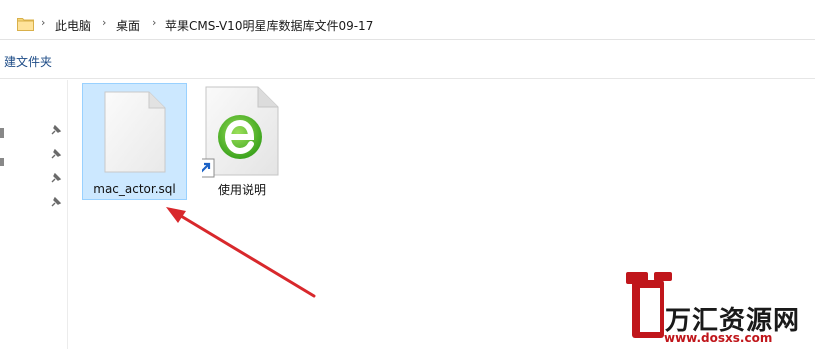 This screenshot has width=815, height=349. I want to click on watermark-url: www.dosxs.com, so click(718, 338).